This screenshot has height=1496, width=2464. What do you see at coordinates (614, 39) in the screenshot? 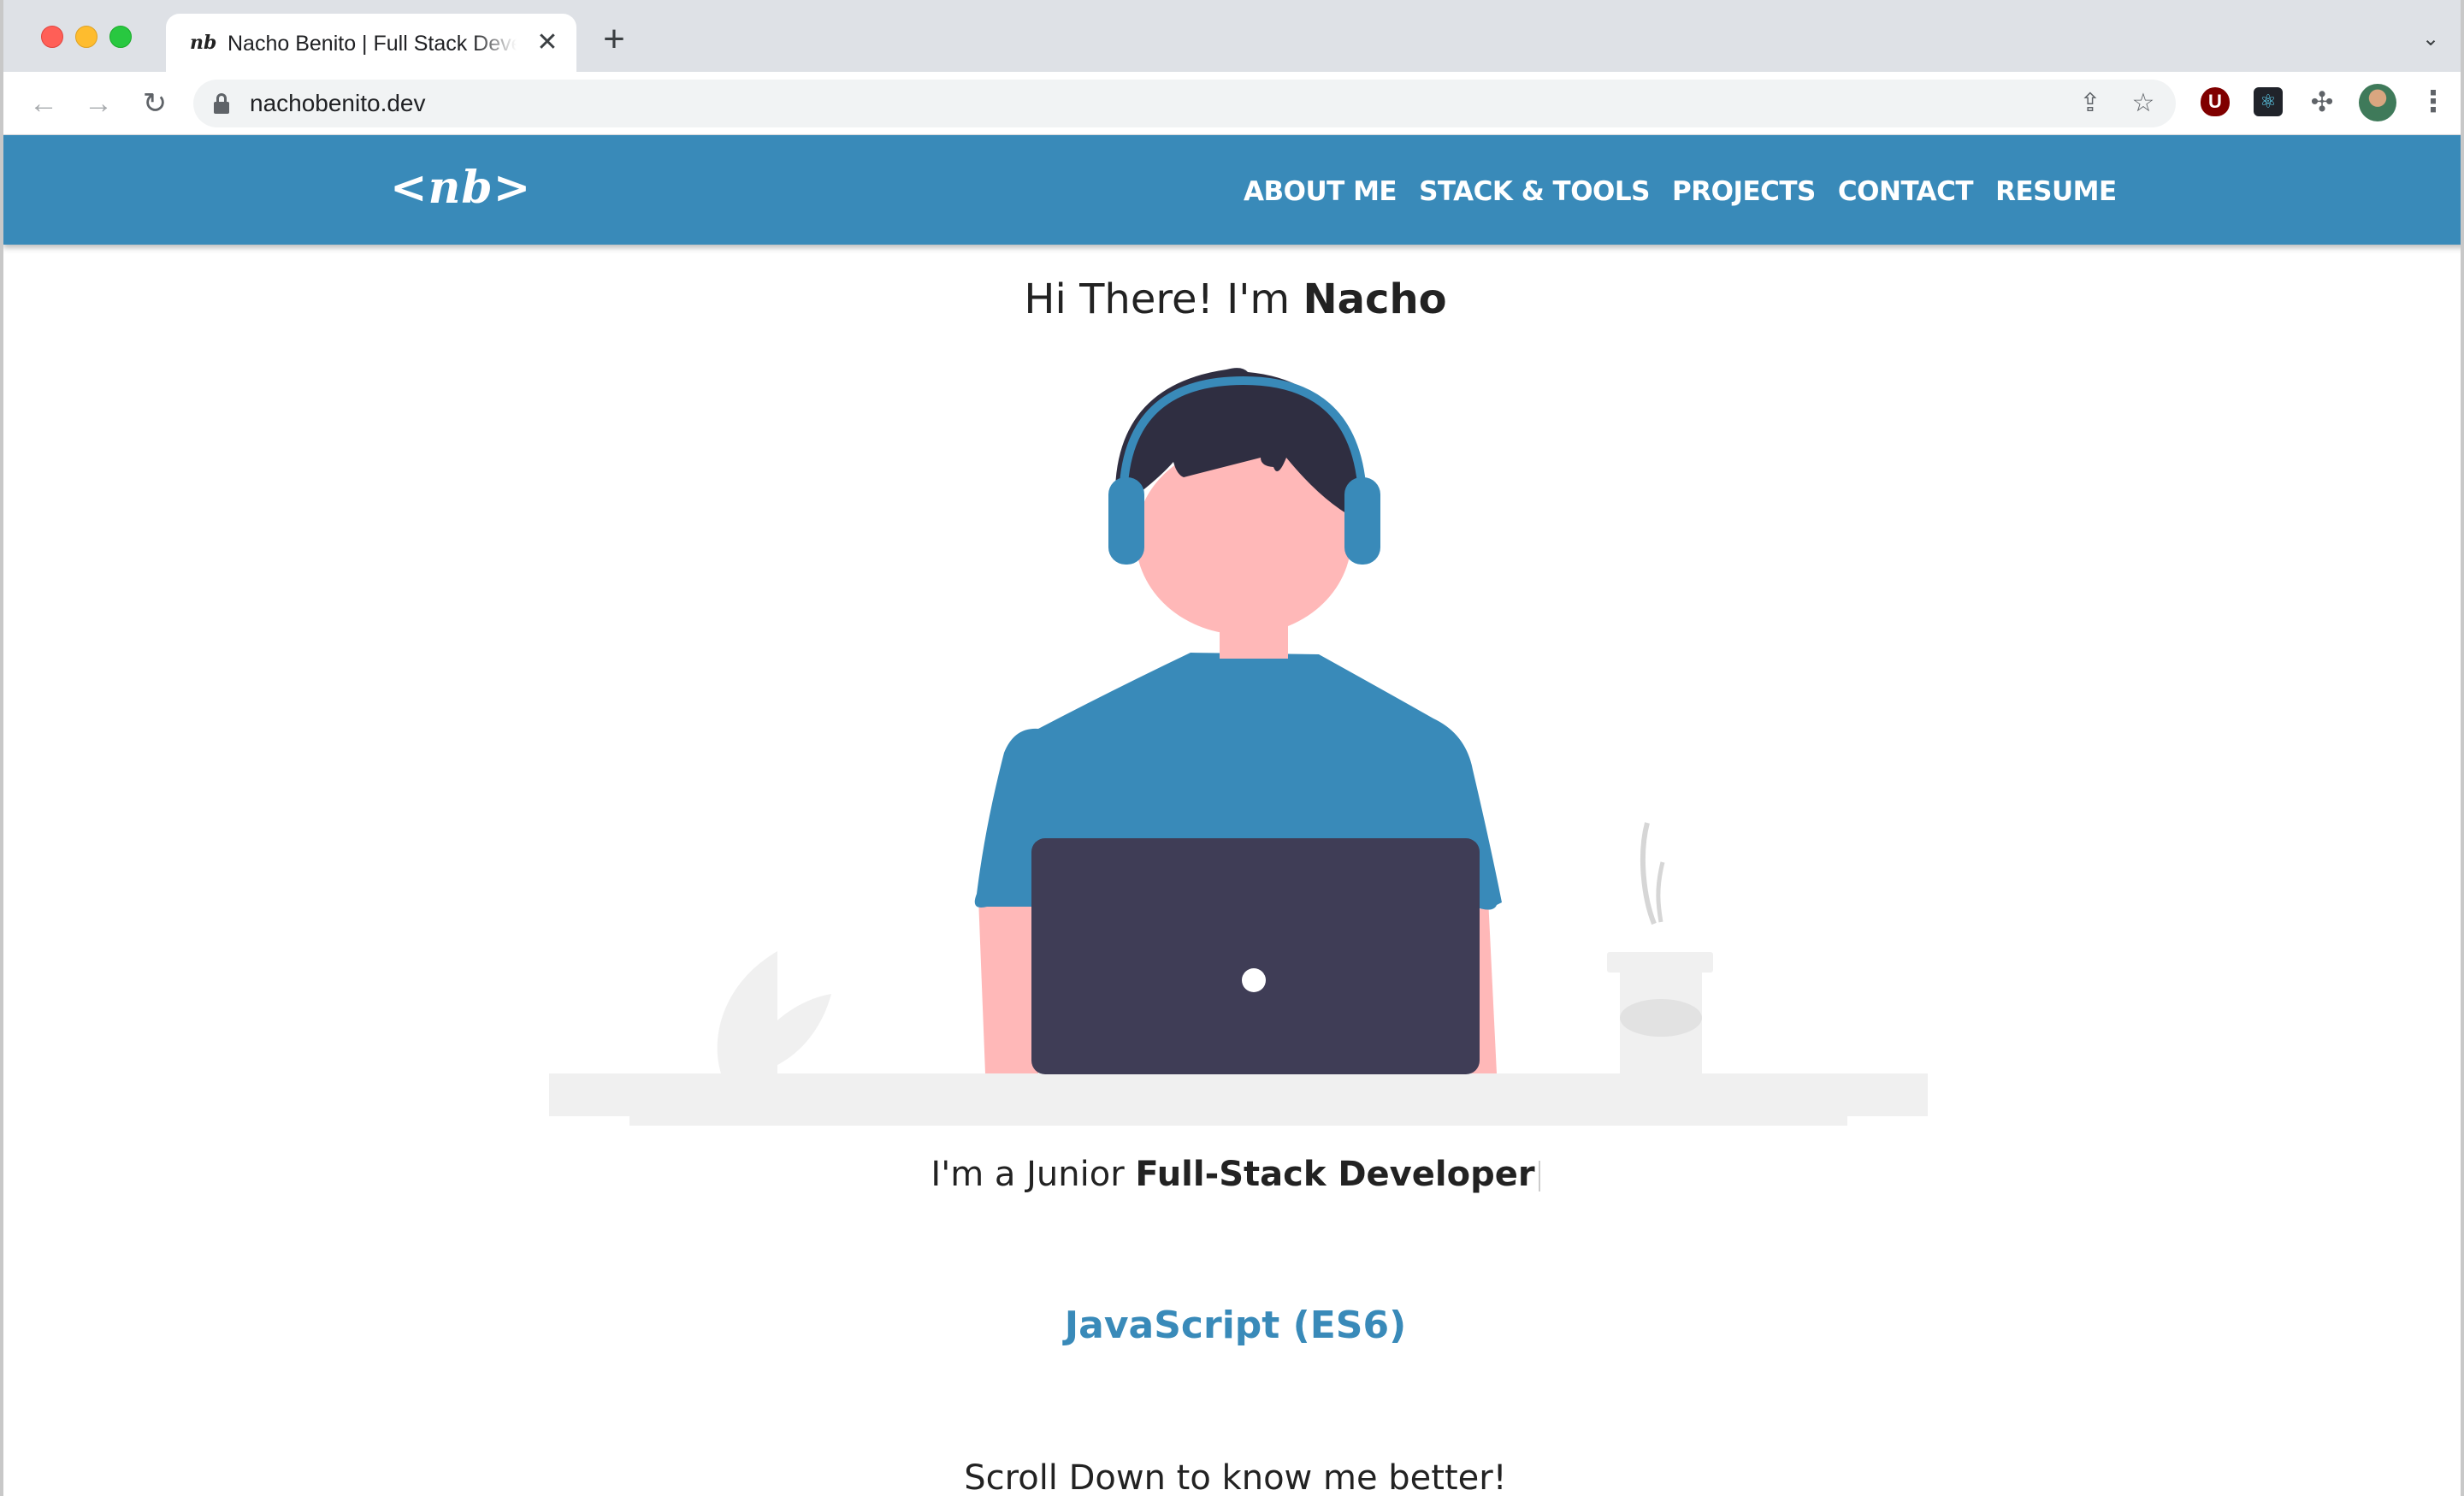
I see `new-tab-button: +` at bounding box center [614, 39].